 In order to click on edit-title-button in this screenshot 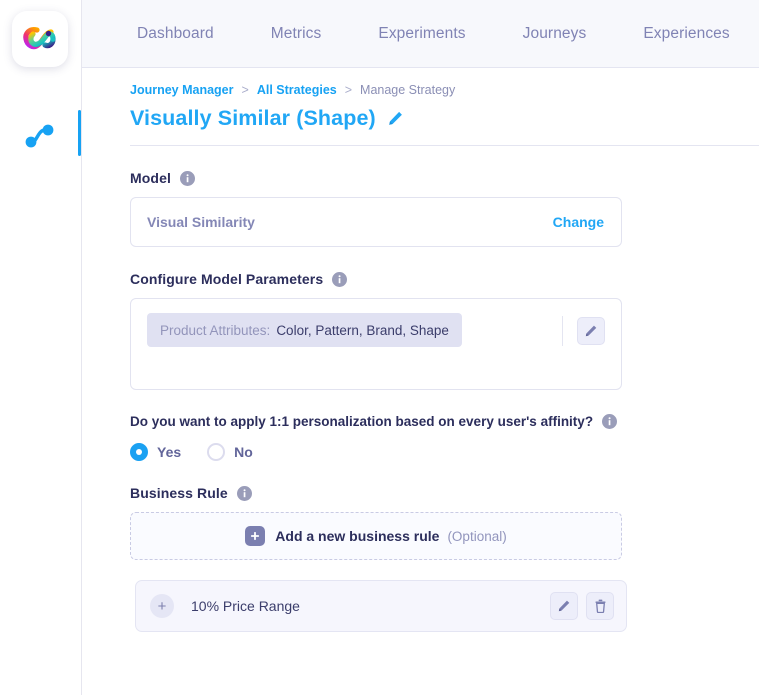, I will do `click(395, 118)`.